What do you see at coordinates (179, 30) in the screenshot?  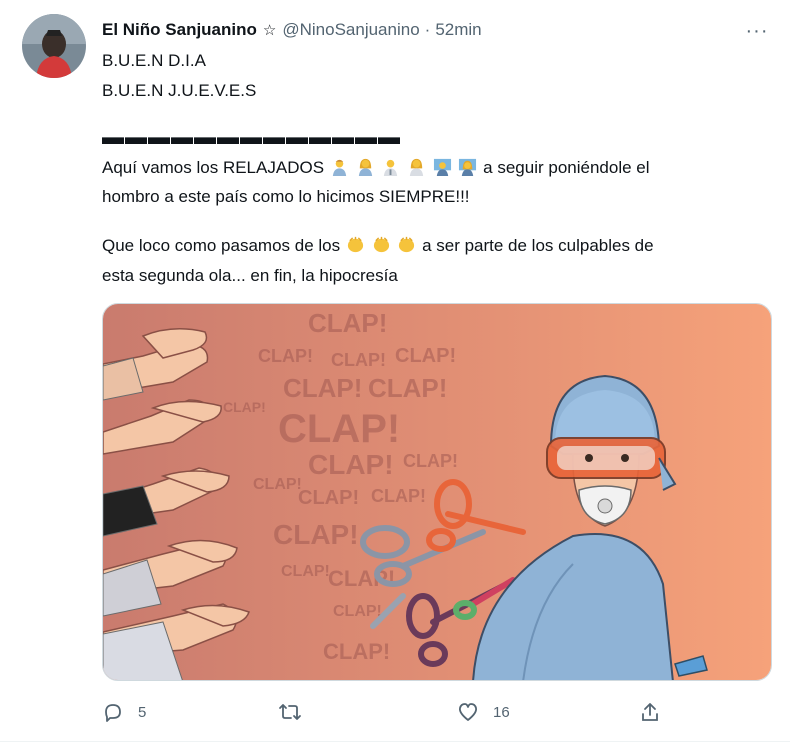 I see `display-name: El Niño Sanjuanino` at bounding box center [179, 30].